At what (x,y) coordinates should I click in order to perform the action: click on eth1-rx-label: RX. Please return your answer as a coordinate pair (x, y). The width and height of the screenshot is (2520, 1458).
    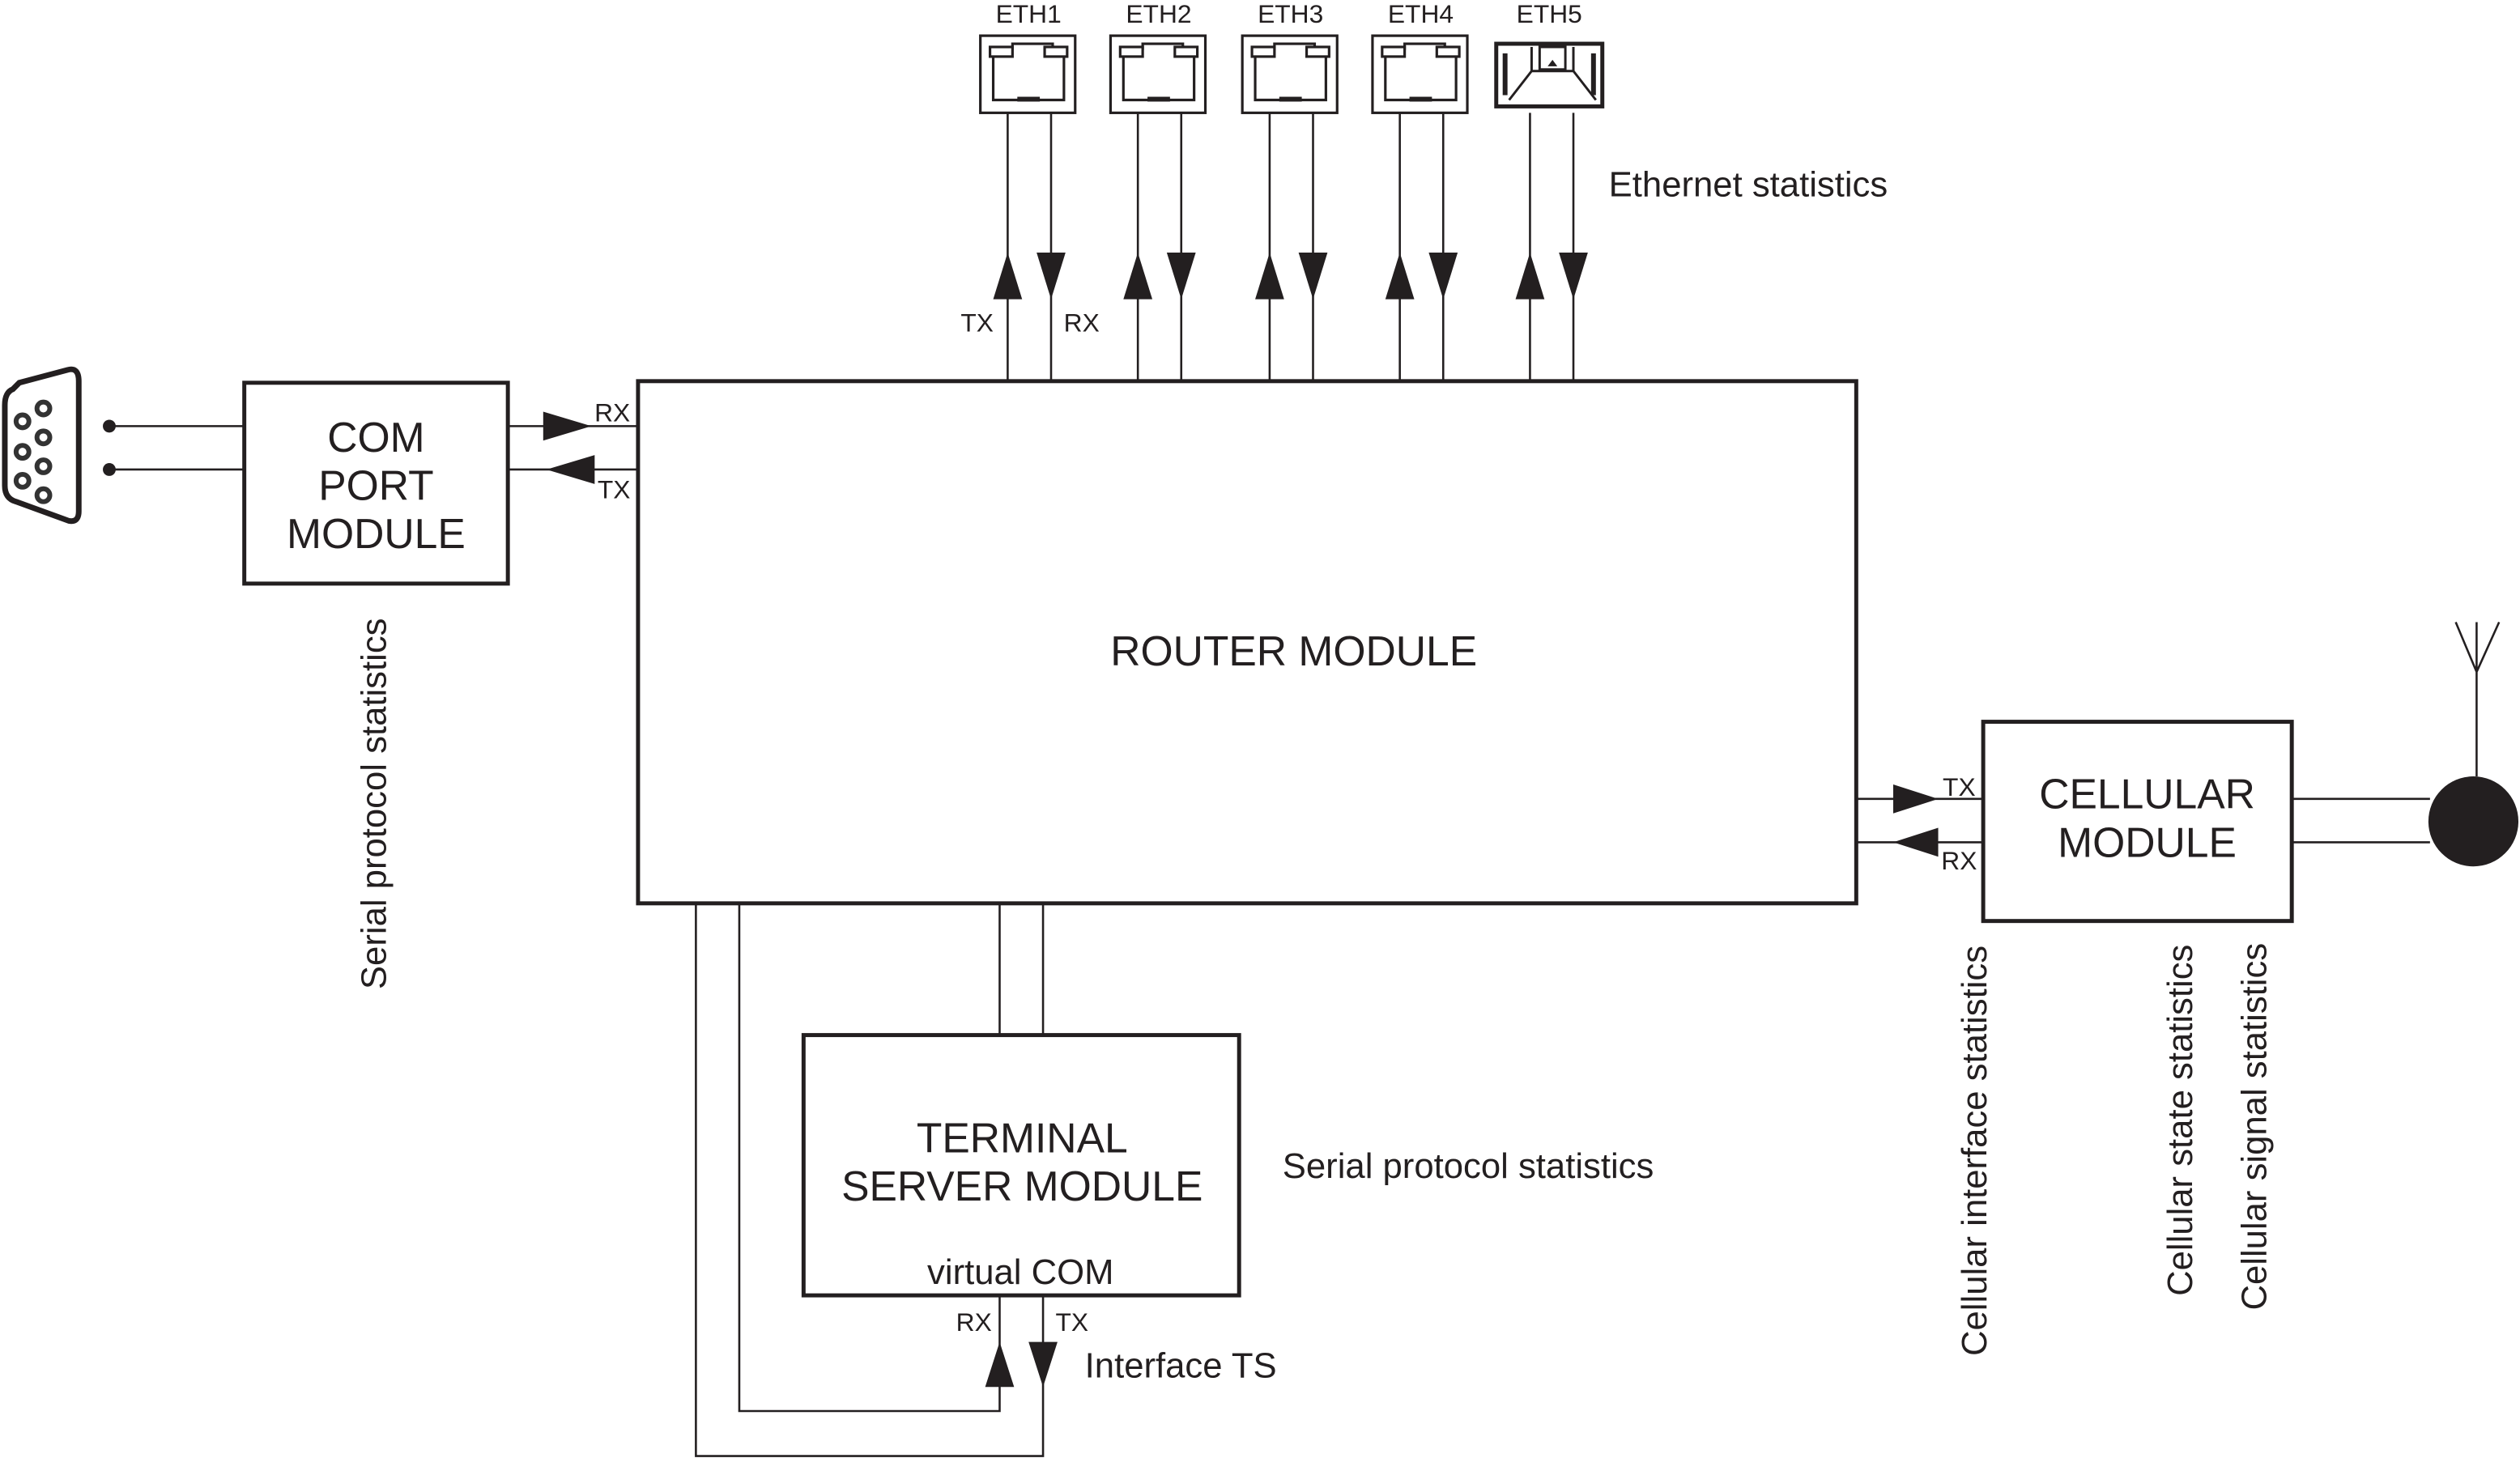
    Looking at the image, I should click on (1082, 322).